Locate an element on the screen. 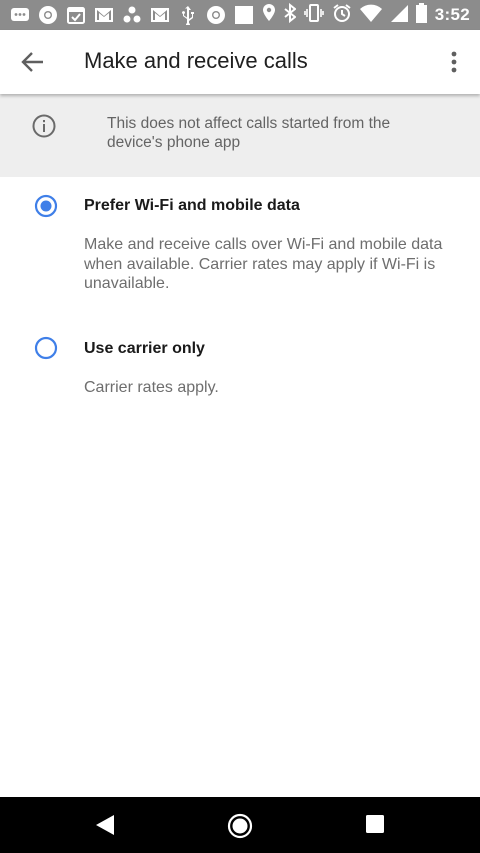  alarm-icon is located at coordinates (342, 15).